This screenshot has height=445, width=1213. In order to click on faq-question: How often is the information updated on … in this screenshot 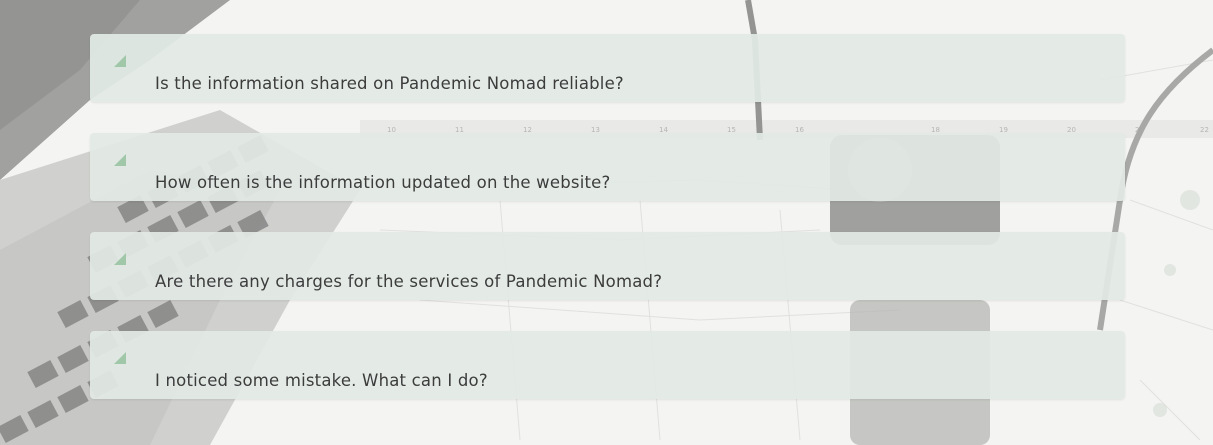, I will do `click(382, 182)`.